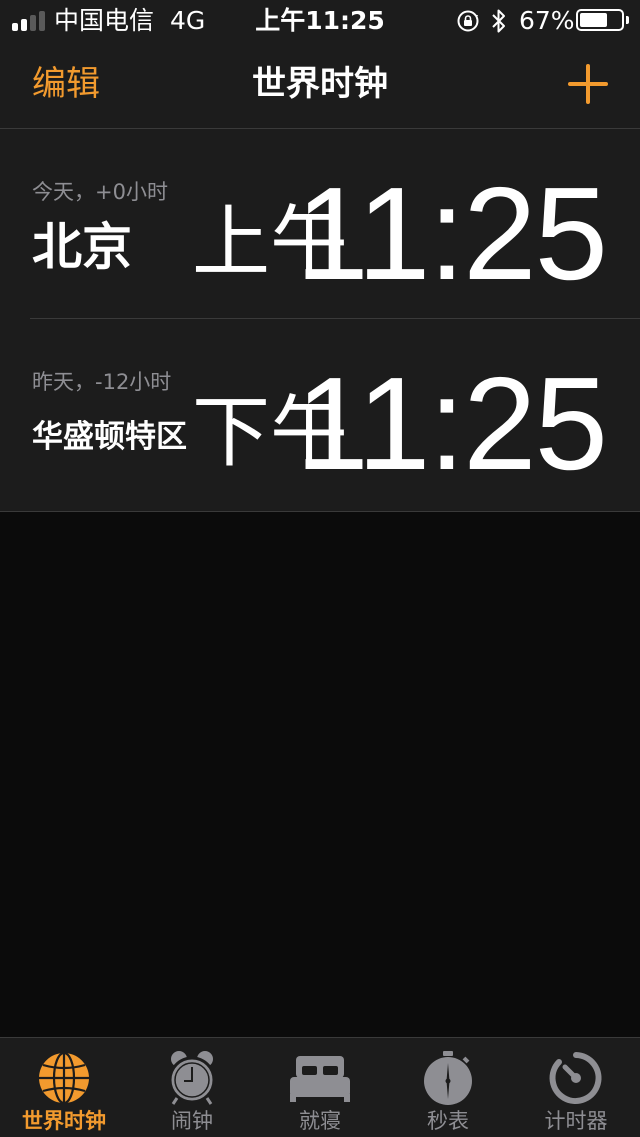  What do you see at coordinates (102, 382) in the screenshot?
I see `time-offset-label: 昨天，-12小时` at bounding box center [102, 382].